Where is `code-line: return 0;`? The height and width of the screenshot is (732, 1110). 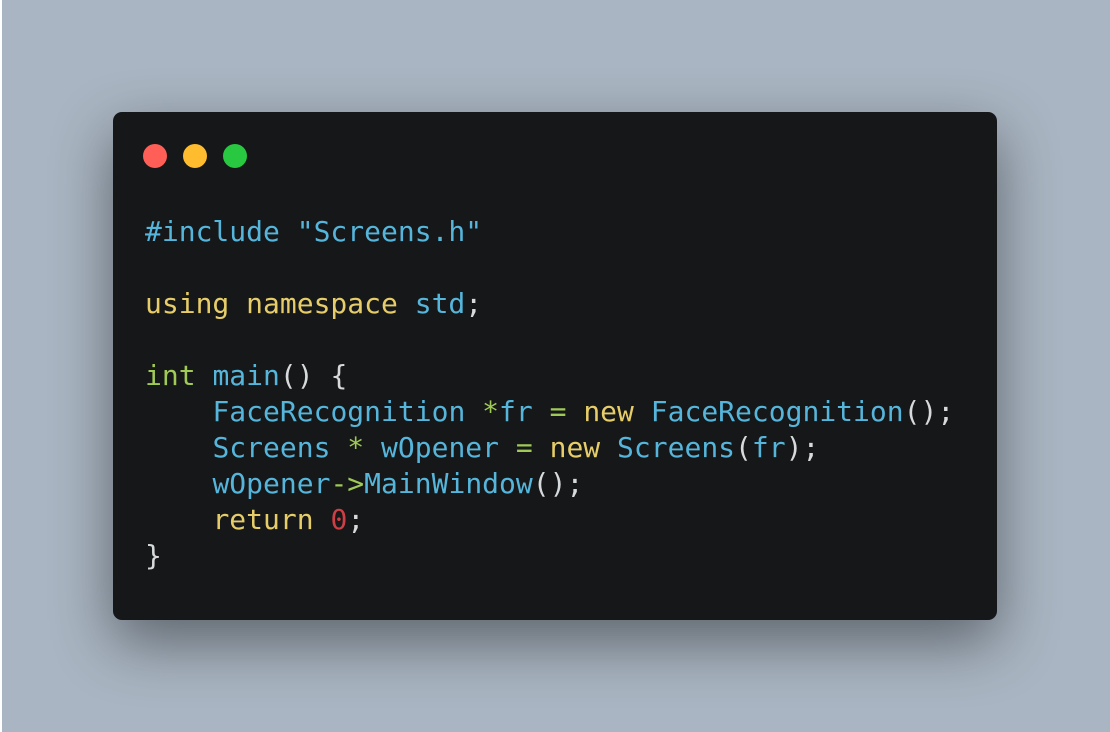 code-line: return 0; is located at coordinates (549, 520).